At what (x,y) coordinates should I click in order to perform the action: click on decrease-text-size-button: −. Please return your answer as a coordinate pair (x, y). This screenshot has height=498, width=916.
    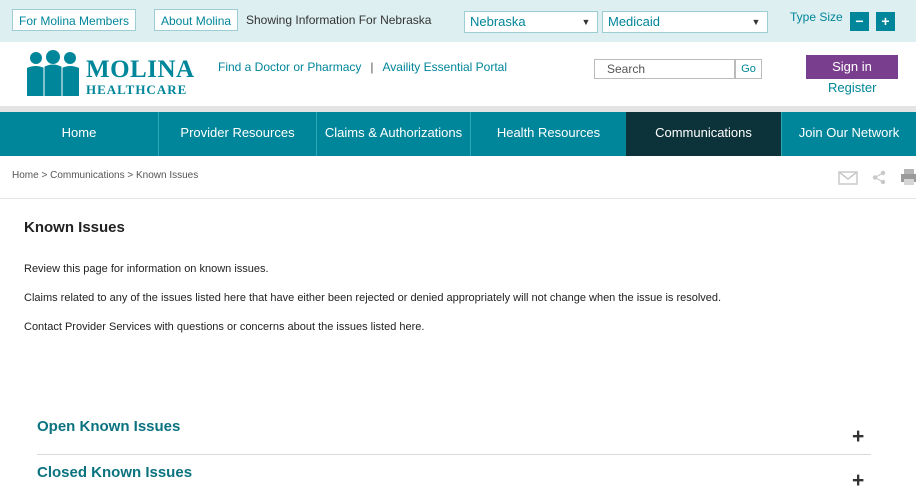
    Looking at the image, I should click on (859, 21).